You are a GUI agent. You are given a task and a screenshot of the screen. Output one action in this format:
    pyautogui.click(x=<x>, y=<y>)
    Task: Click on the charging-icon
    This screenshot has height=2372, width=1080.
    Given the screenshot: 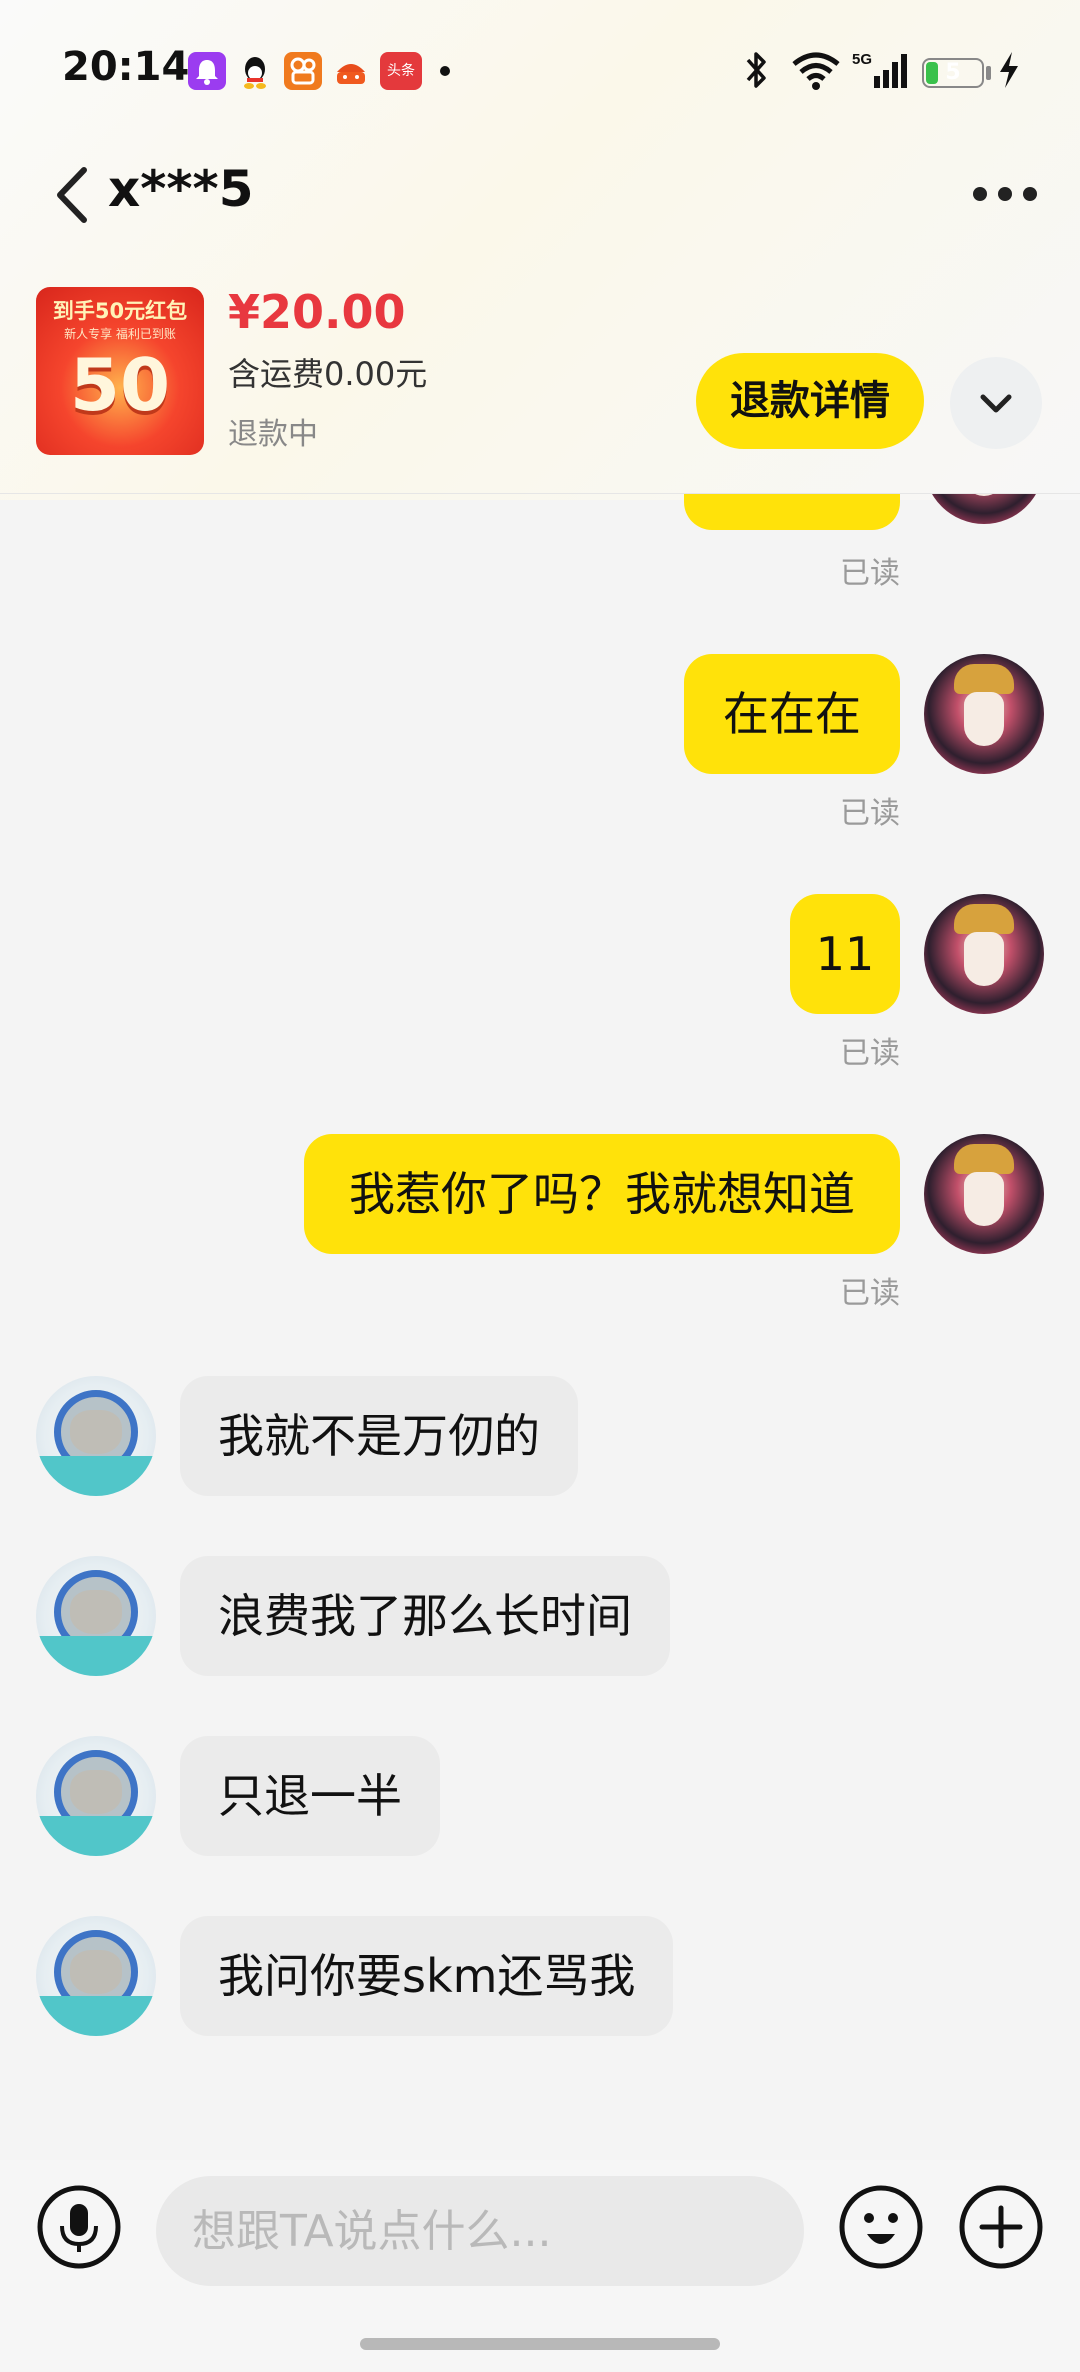 What is the action you would take?
    pyautogui.click(x=1009, y=72)
    